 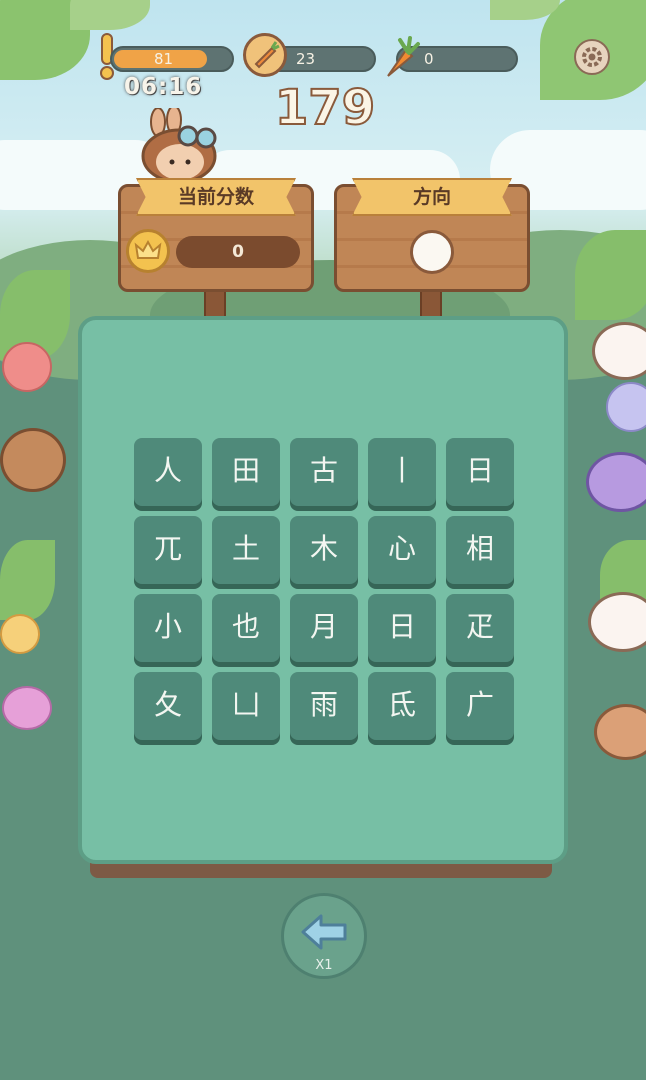 What do you see at coordinates (324, 628) in the screenshot?
I see `character-tile: 月` at bounding box center [324, 628].